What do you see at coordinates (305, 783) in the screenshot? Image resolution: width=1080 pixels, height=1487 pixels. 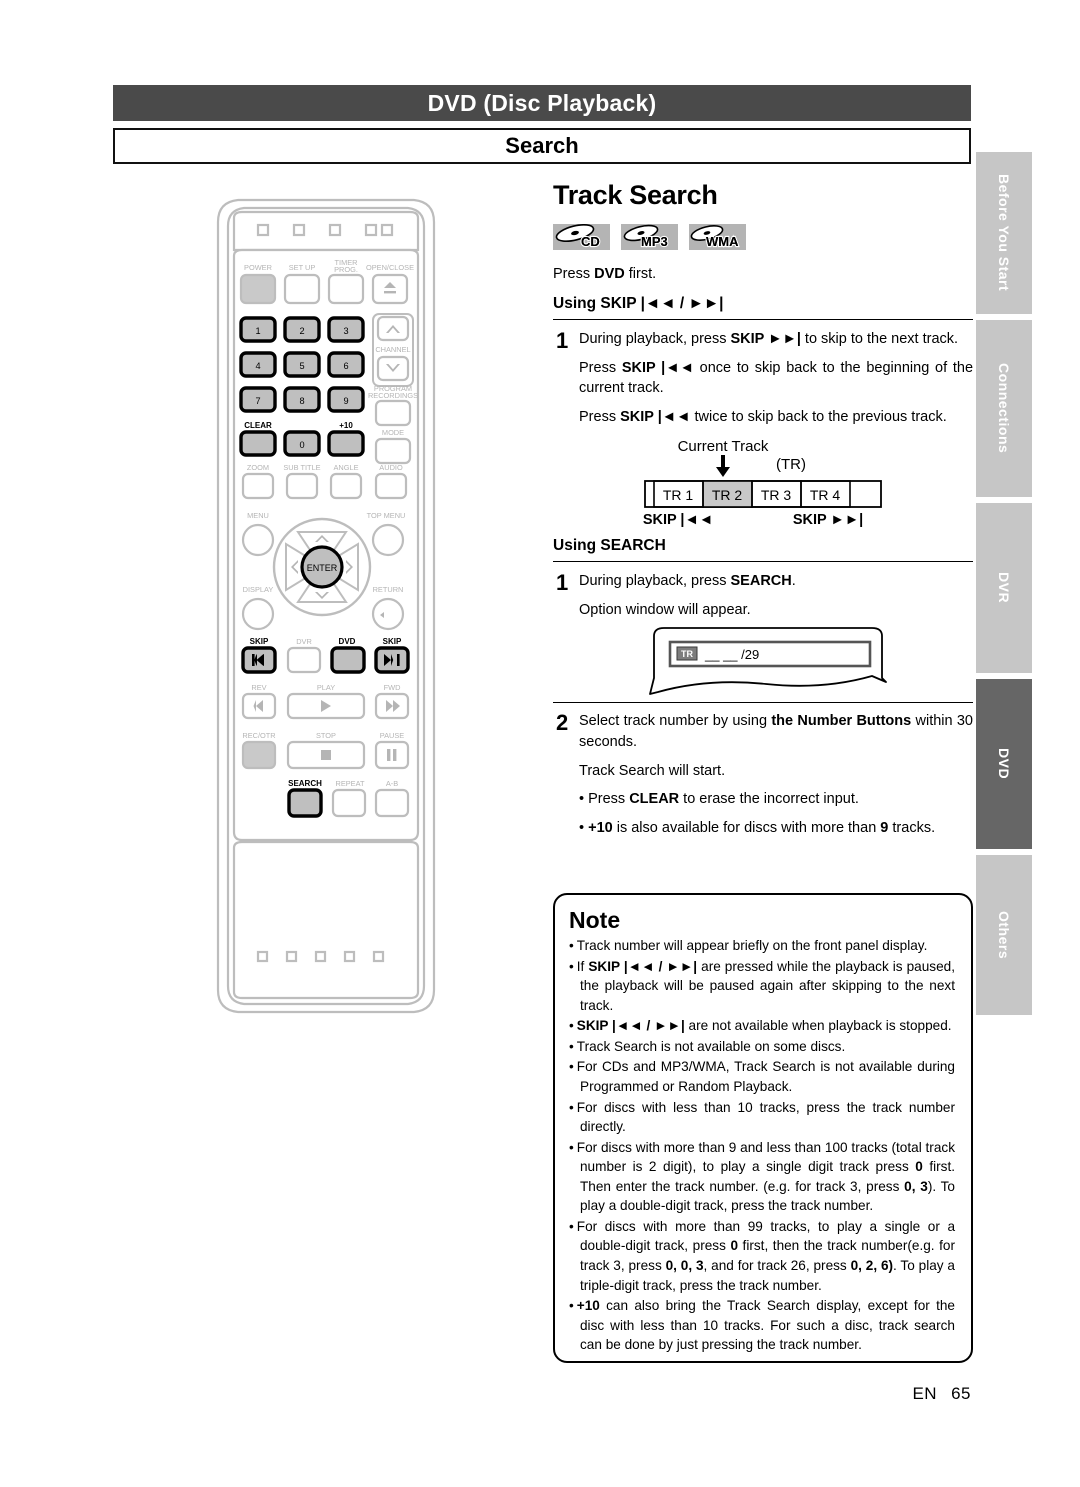 I see `svg-text: SEARCH` at bounding box center [305, 783].